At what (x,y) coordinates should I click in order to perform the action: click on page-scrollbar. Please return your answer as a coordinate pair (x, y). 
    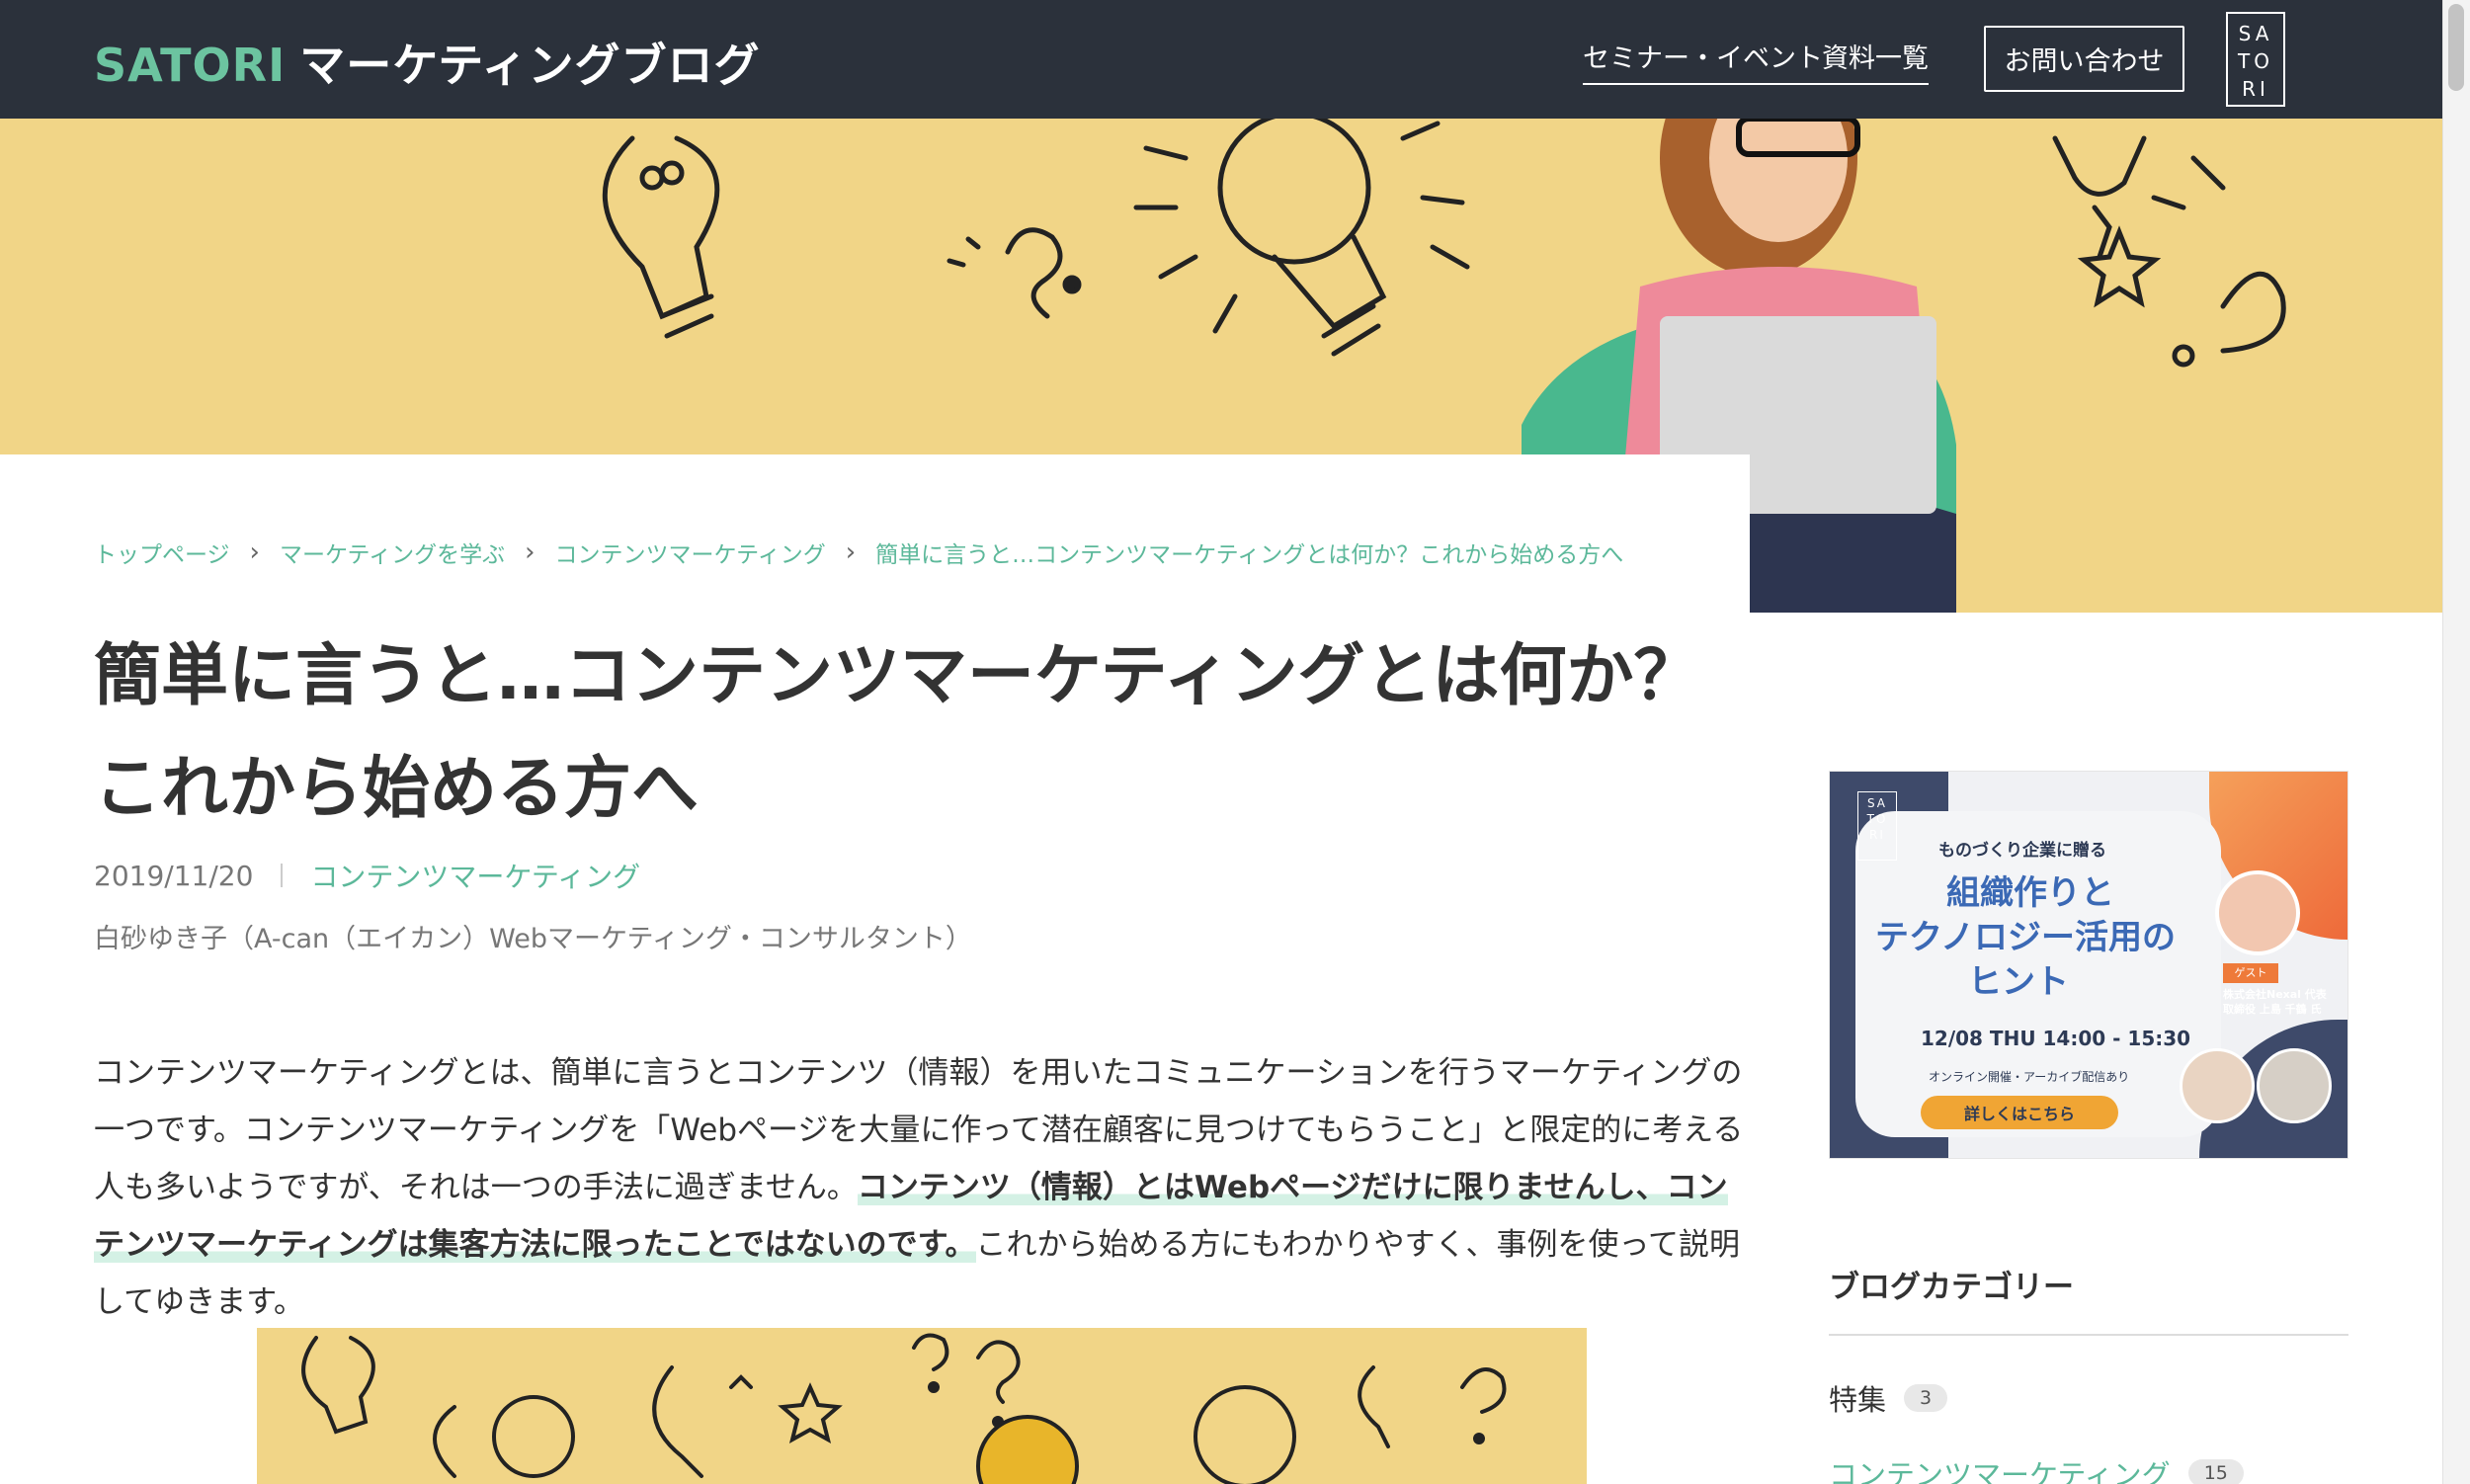
    Looking at the image, I should click on (2456, 742).